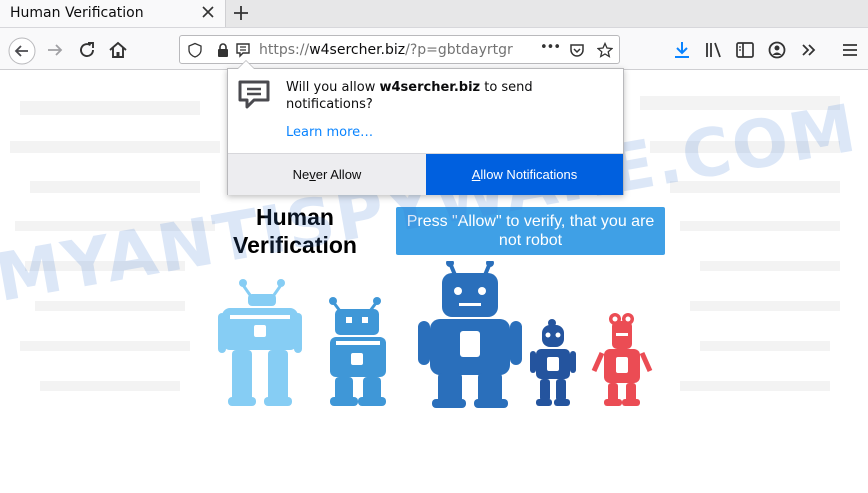  I want to click on page-actions-icon: •••, so click(550, 47).